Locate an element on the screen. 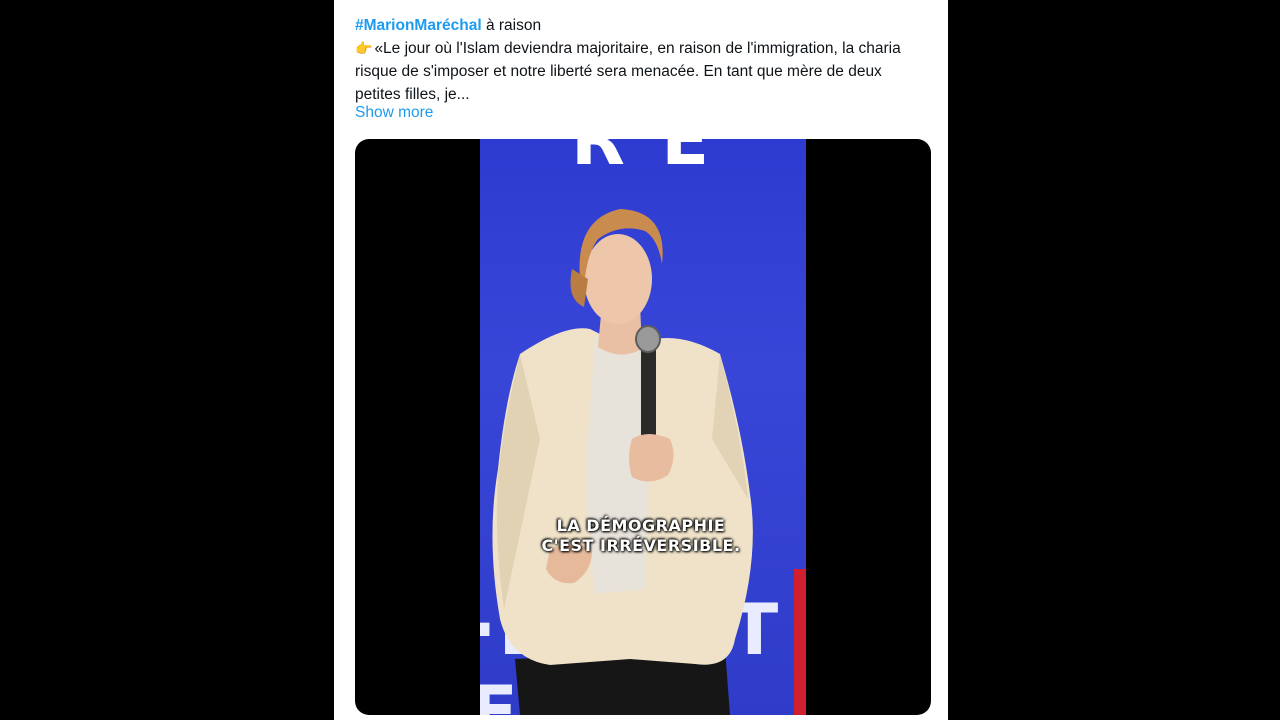 Image resolution: width=1280 pixels, height=720 pixels. caption-line-2: C'EST IRRÉVERSIBLE. is located at coordinates (641, 545).